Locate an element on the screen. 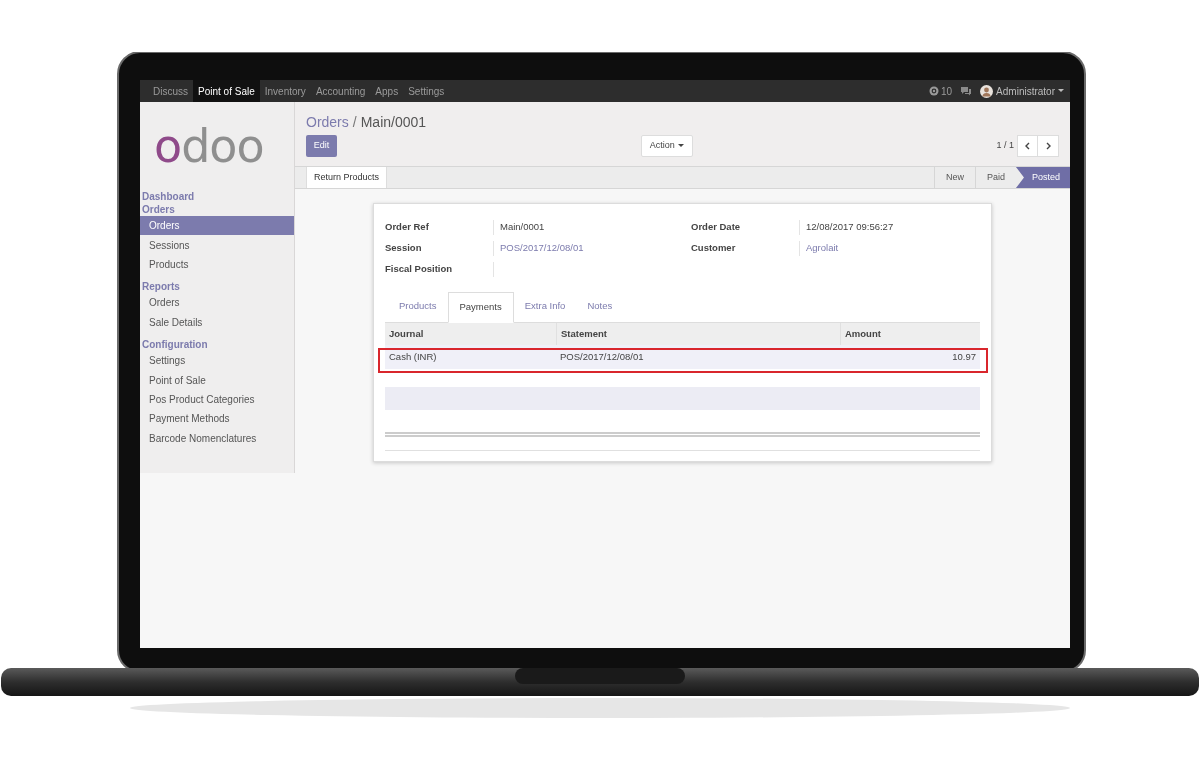 This screenshot has height=766, width=1200. user-menu: Administrator is located at coordinates (1025, 91).